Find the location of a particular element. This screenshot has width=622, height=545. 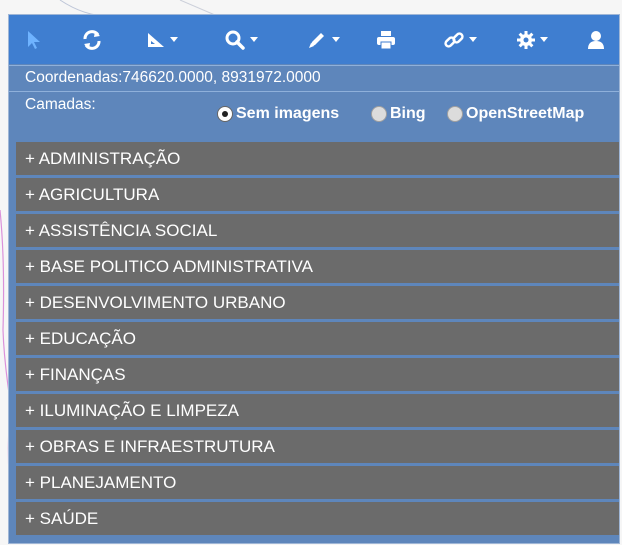

category-desenvolvimento-urbano: + DESENVOLVIMENTO URBANO is located at coordinates (317, 302).